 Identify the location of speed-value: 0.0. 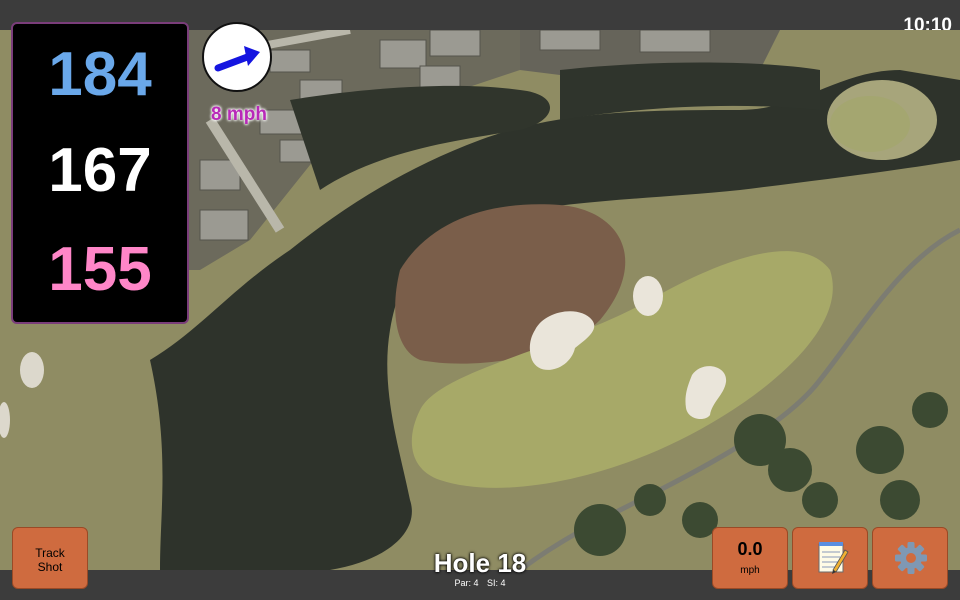
(750, 549).